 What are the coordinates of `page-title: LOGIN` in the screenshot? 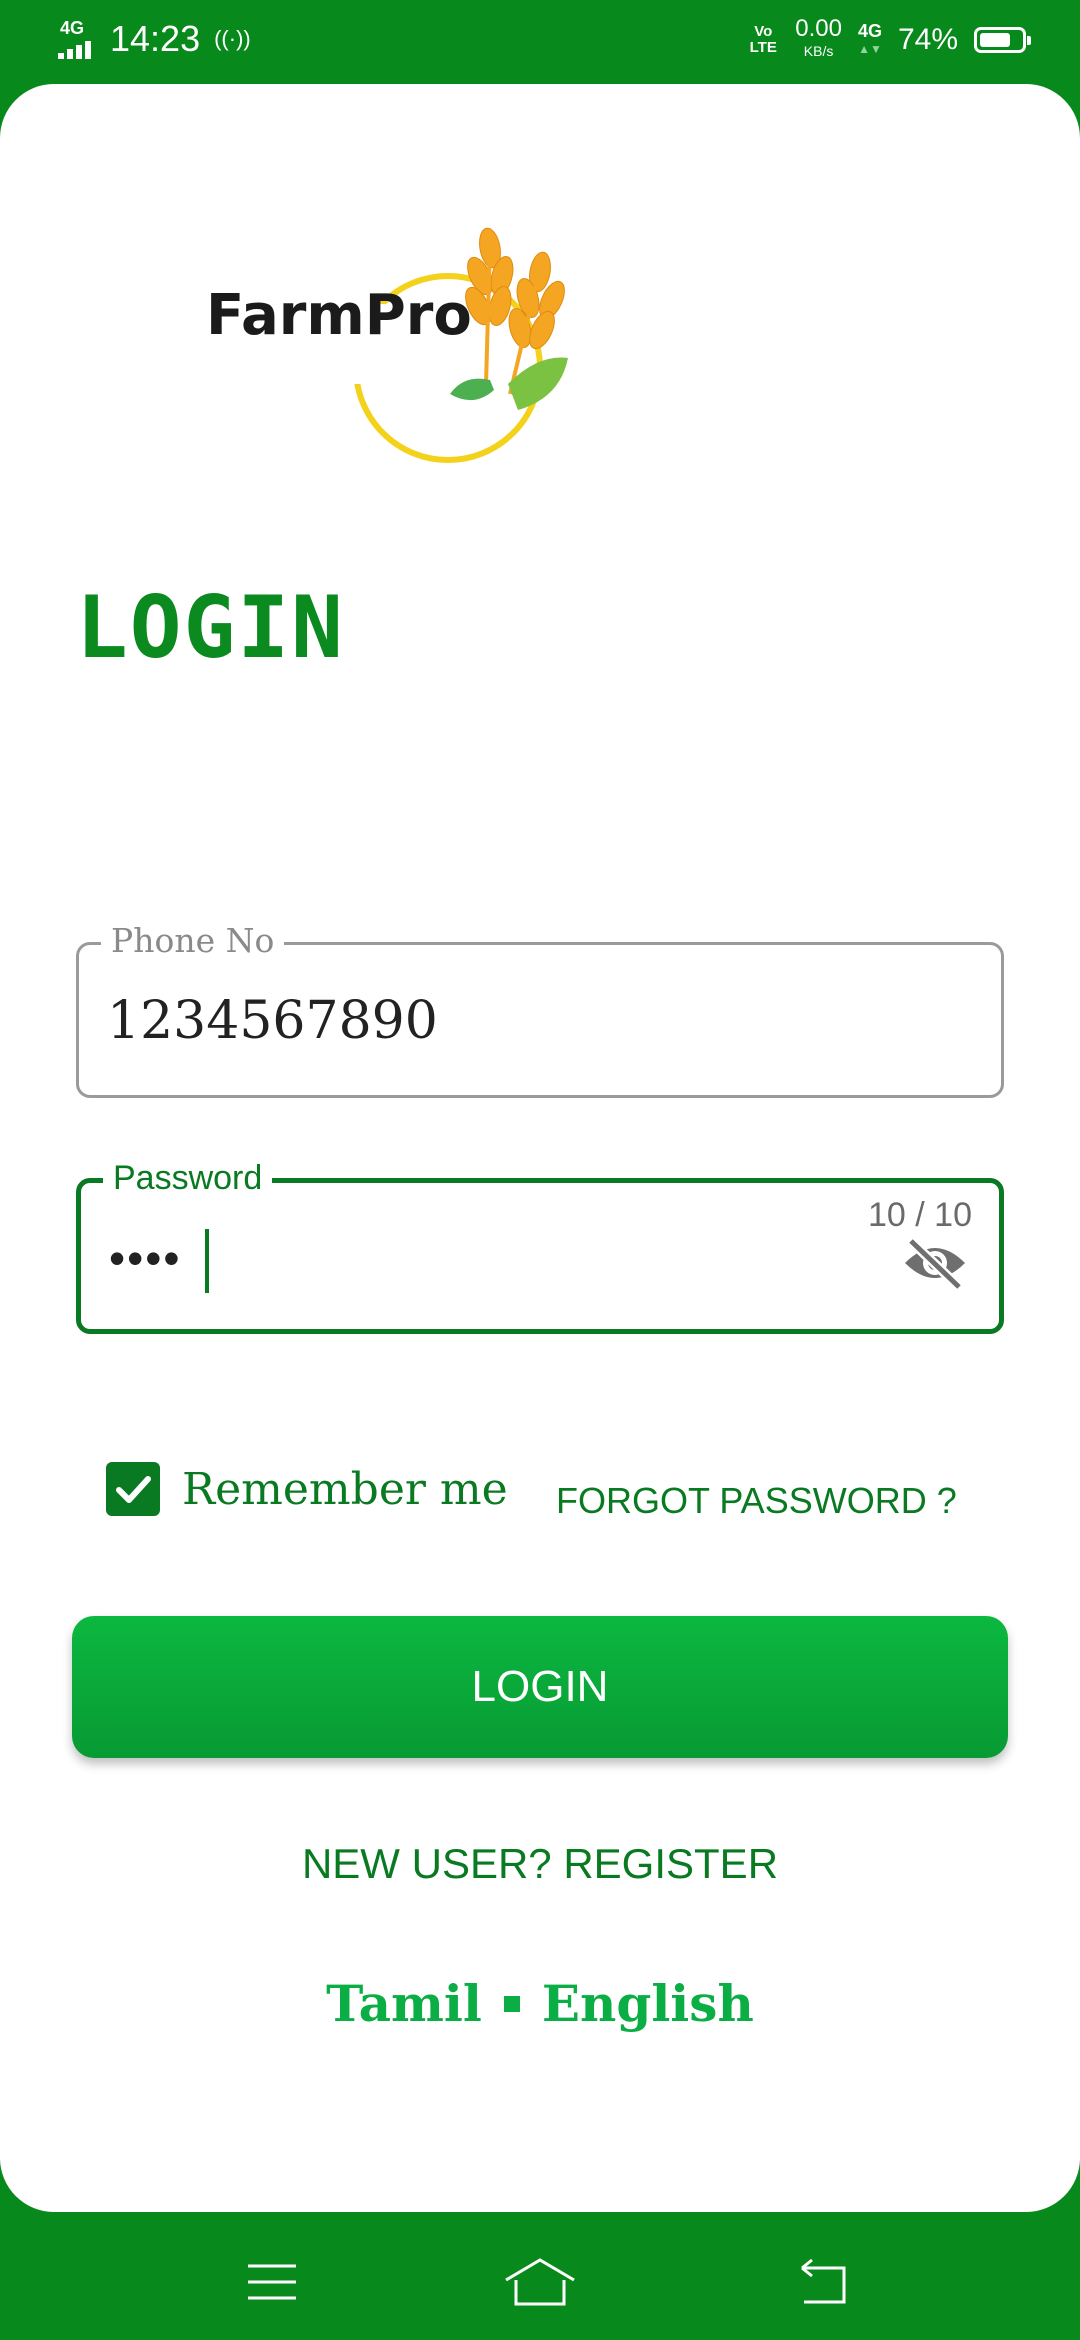 It's located at (210, 628).